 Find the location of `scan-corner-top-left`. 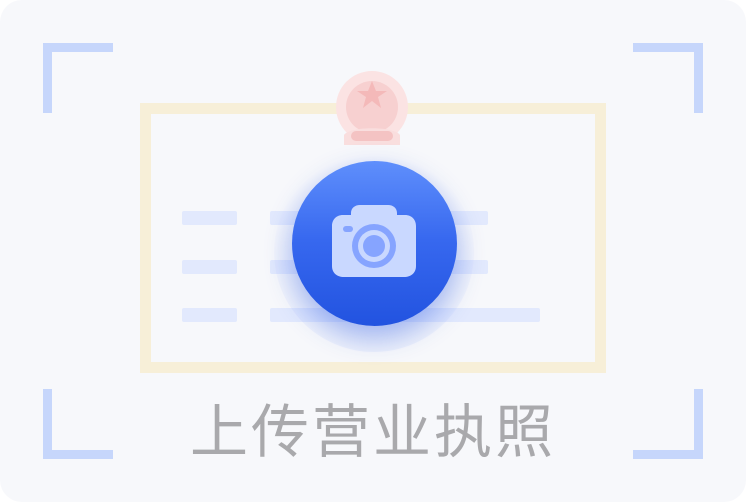

scan-corner-top-left is located at coordinates (78, 78).